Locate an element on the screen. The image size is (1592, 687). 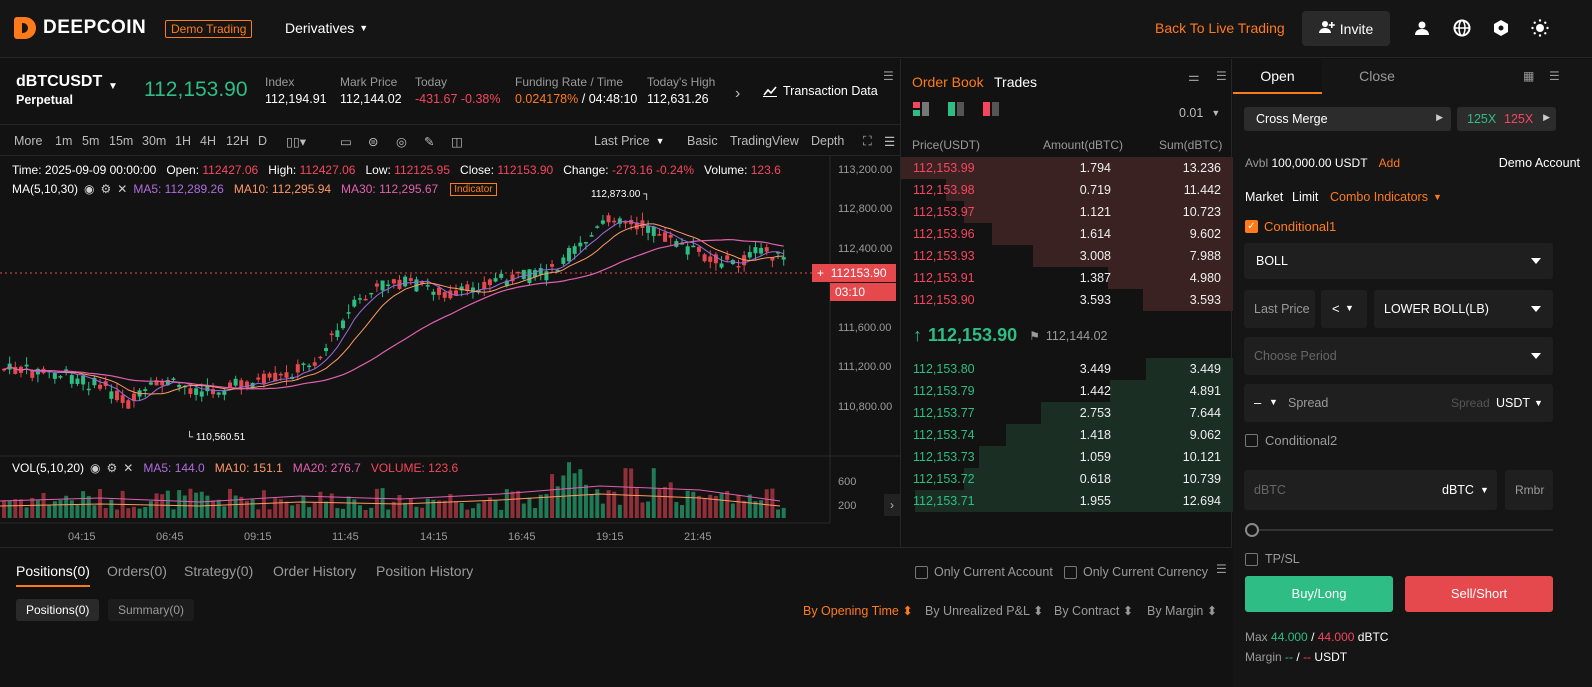
bid-row: 112,153.72 0.618 10.739 is located at coordinates (1067, 479).